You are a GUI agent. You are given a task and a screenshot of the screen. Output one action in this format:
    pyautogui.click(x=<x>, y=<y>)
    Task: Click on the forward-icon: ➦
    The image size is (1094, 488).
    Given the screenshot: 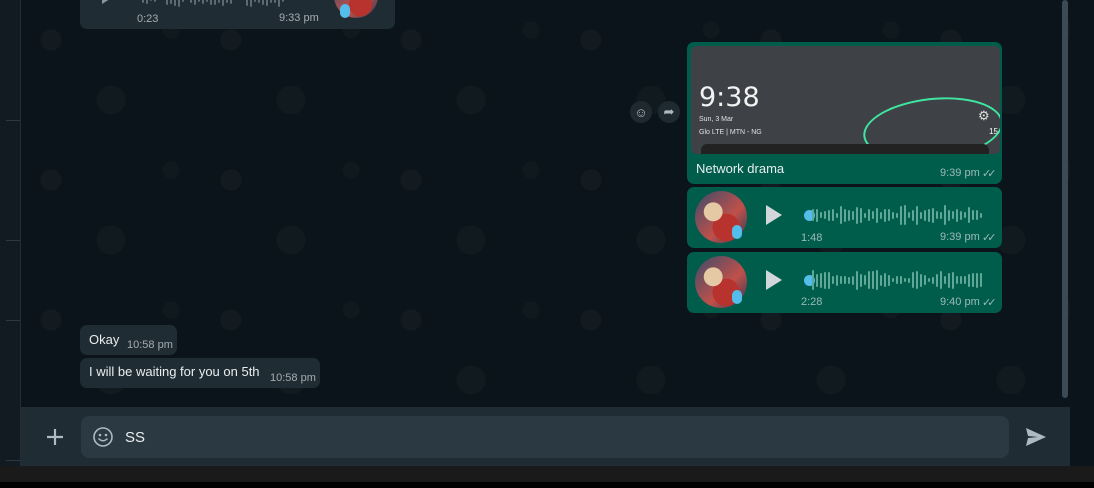 What is the action you would take?
    pyautogui.click(x=669, y=112)
    